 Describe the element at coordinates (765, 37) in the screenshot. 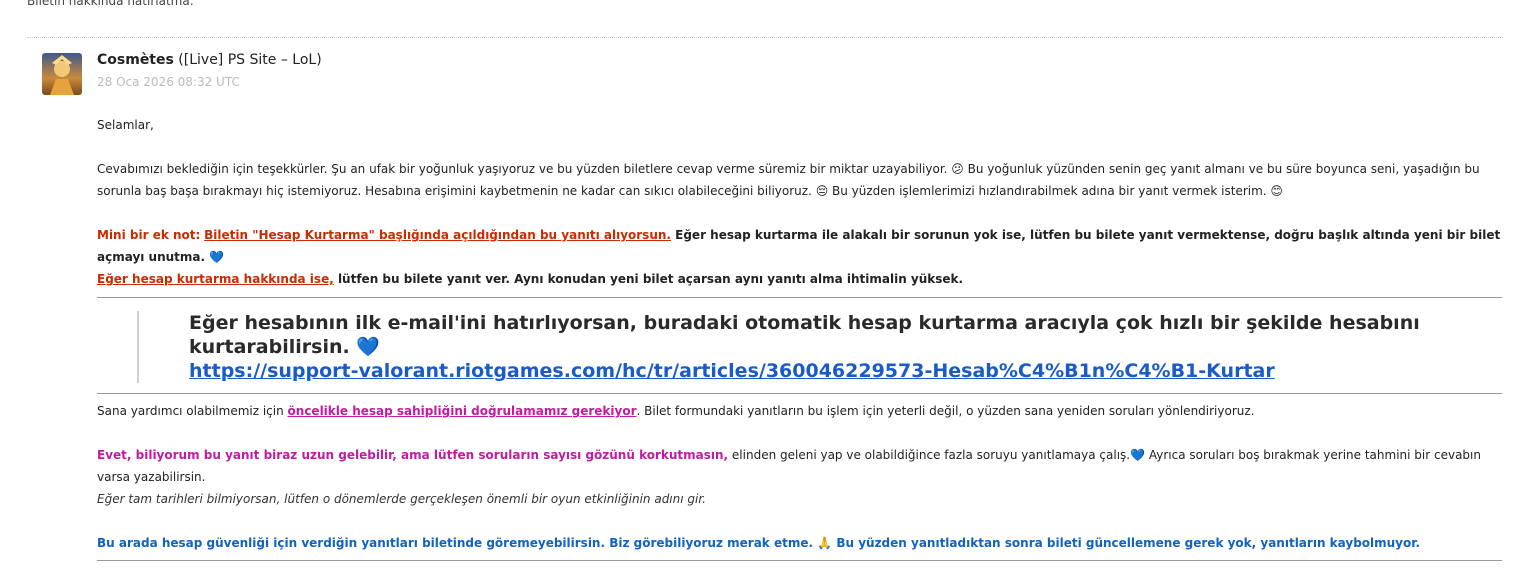

I see `message-divider` at that location.